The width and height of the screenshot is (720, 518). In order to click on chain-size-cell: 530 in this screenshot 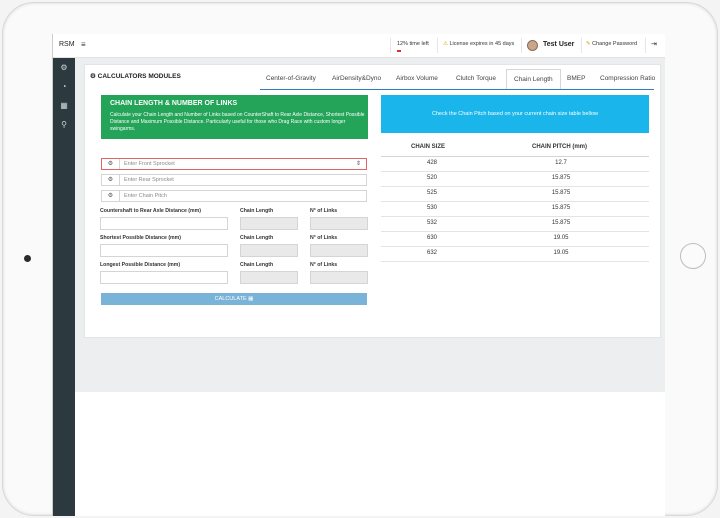, I will do `click(431, 208)`.